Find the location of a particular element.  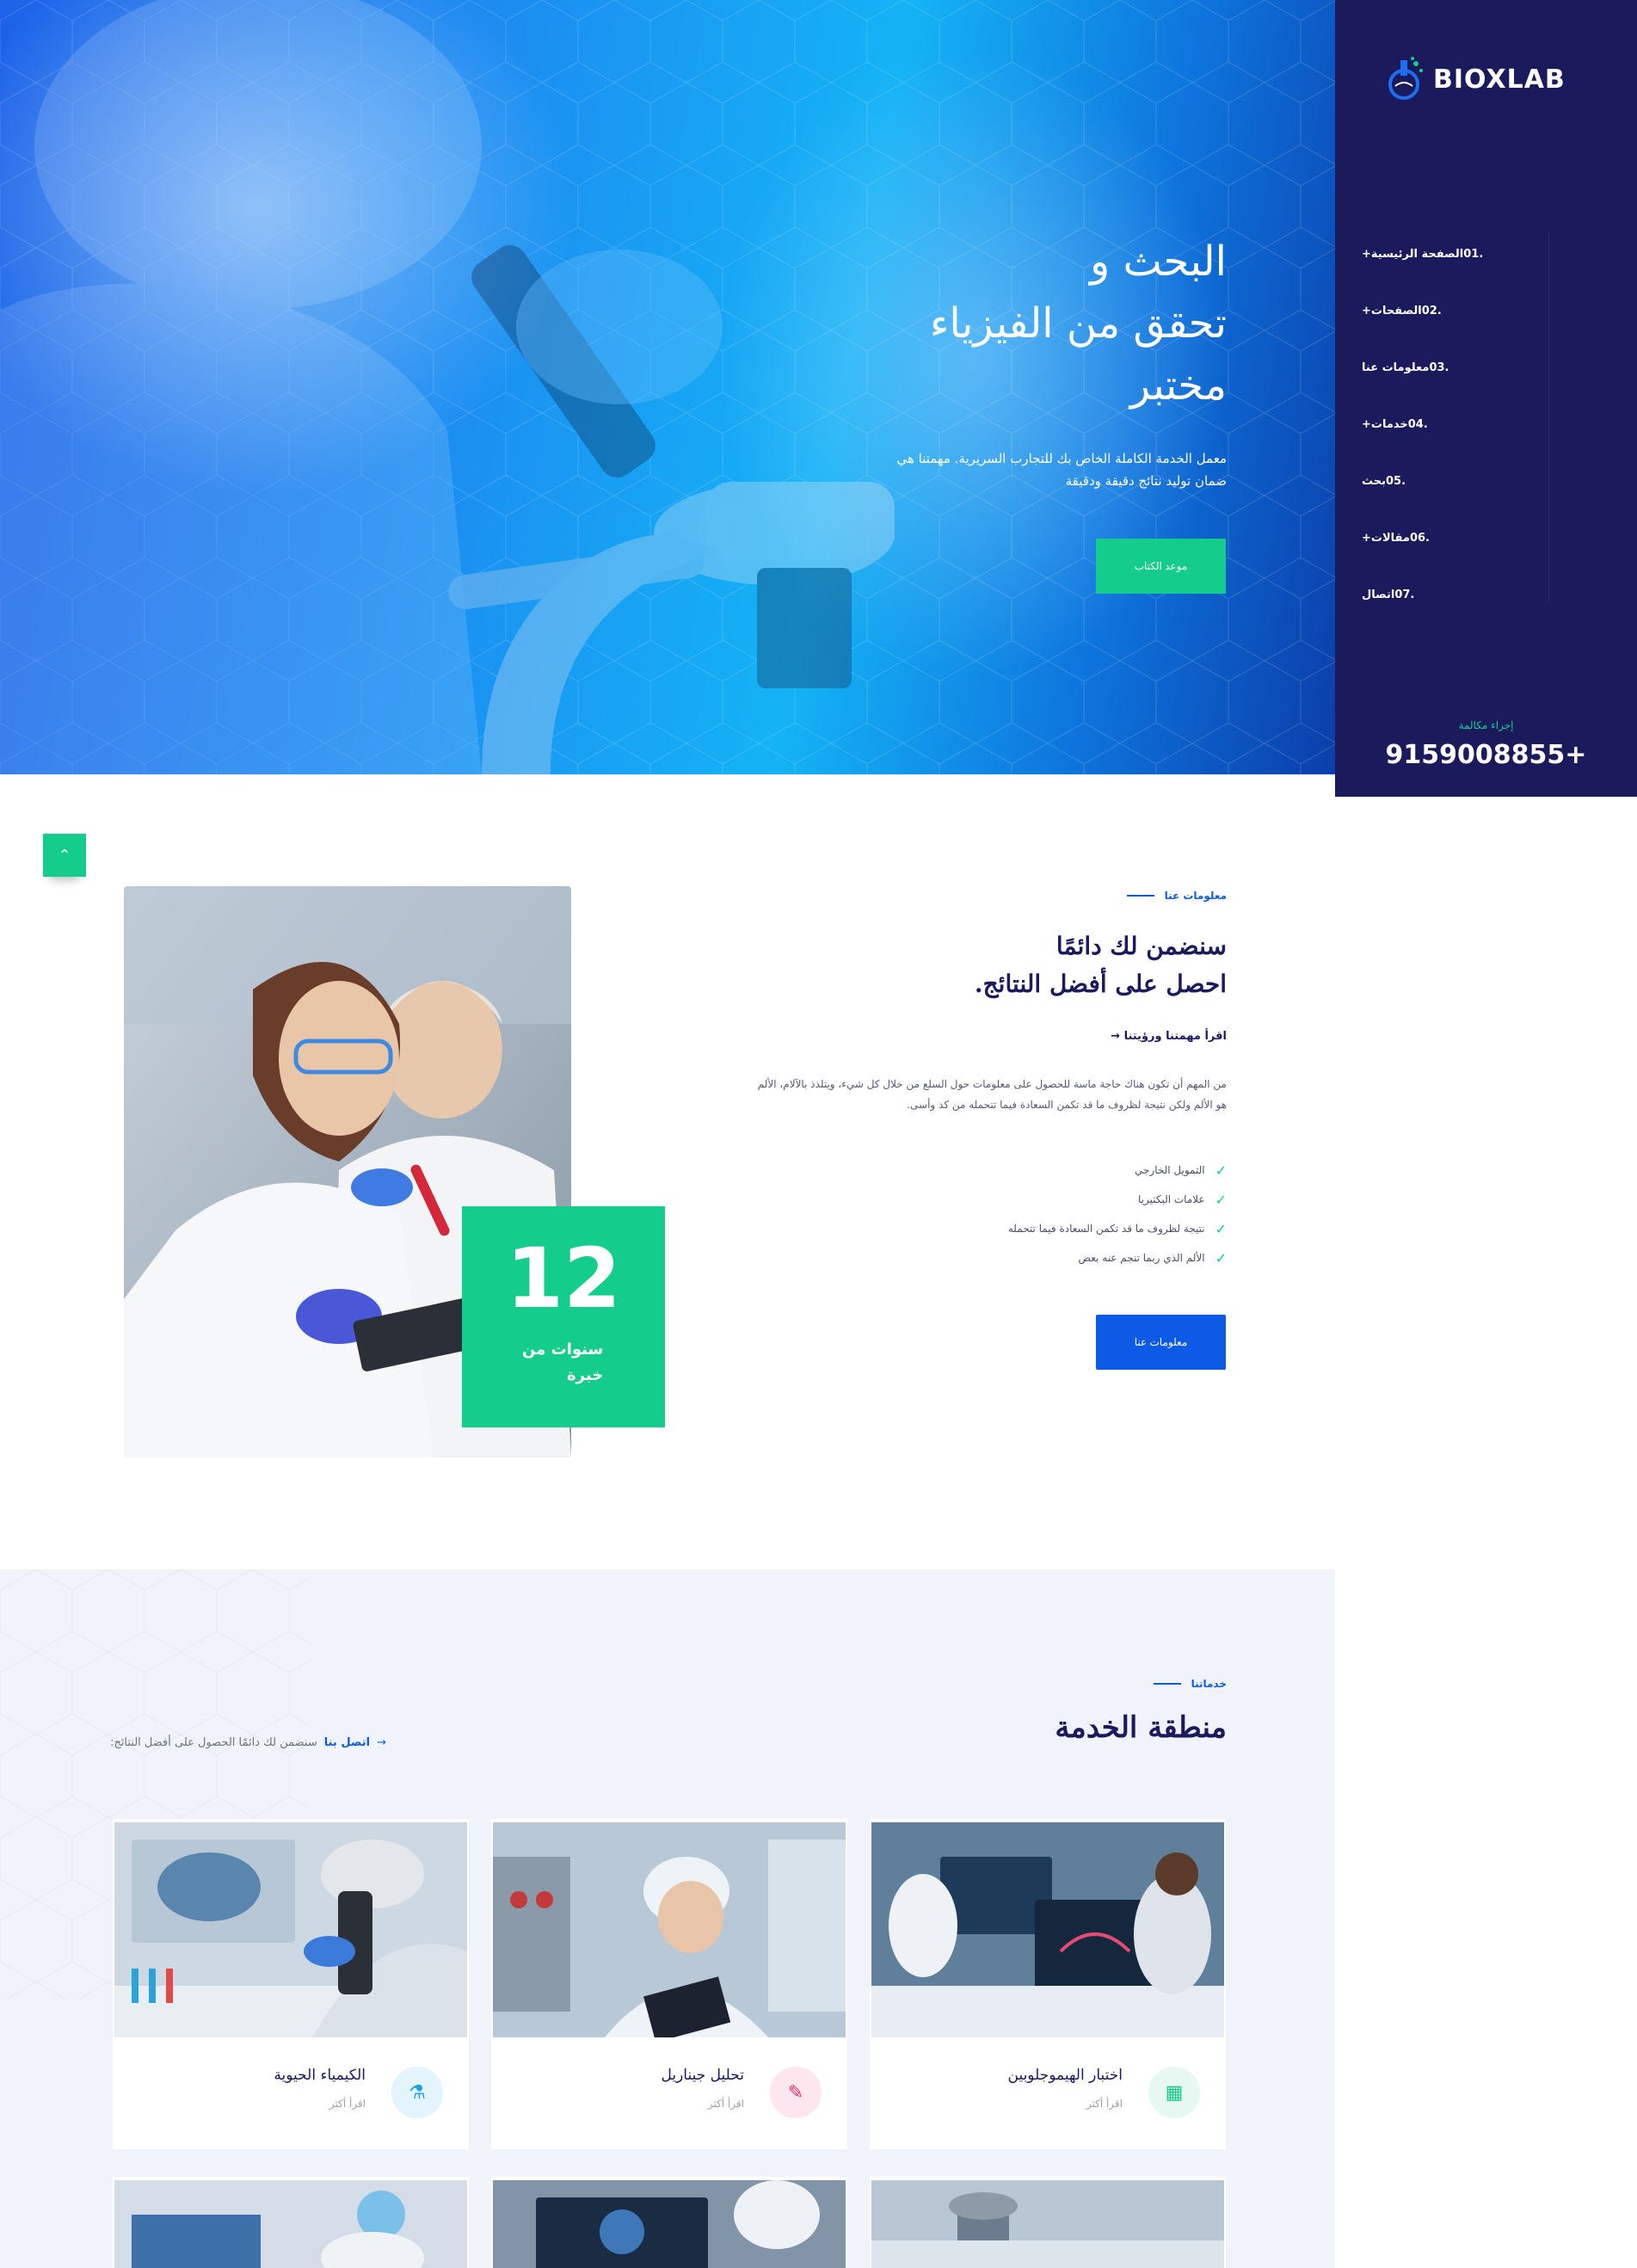

logo: BIOXLAB is located at coordinates (1476, 79).